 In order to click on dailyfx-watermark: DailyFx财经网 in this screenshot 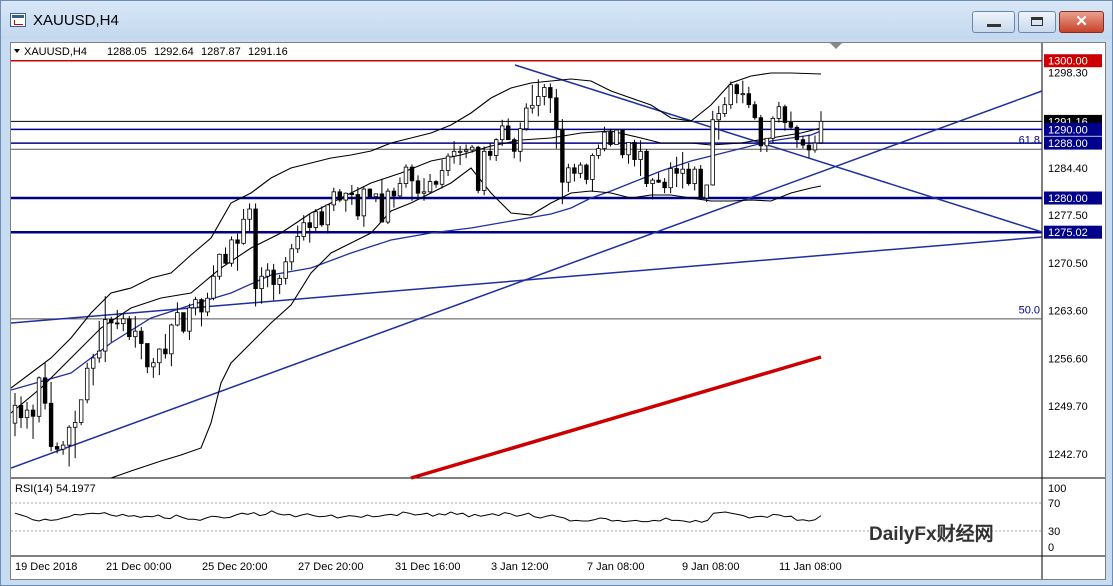, I will do `click(931, 533)`.